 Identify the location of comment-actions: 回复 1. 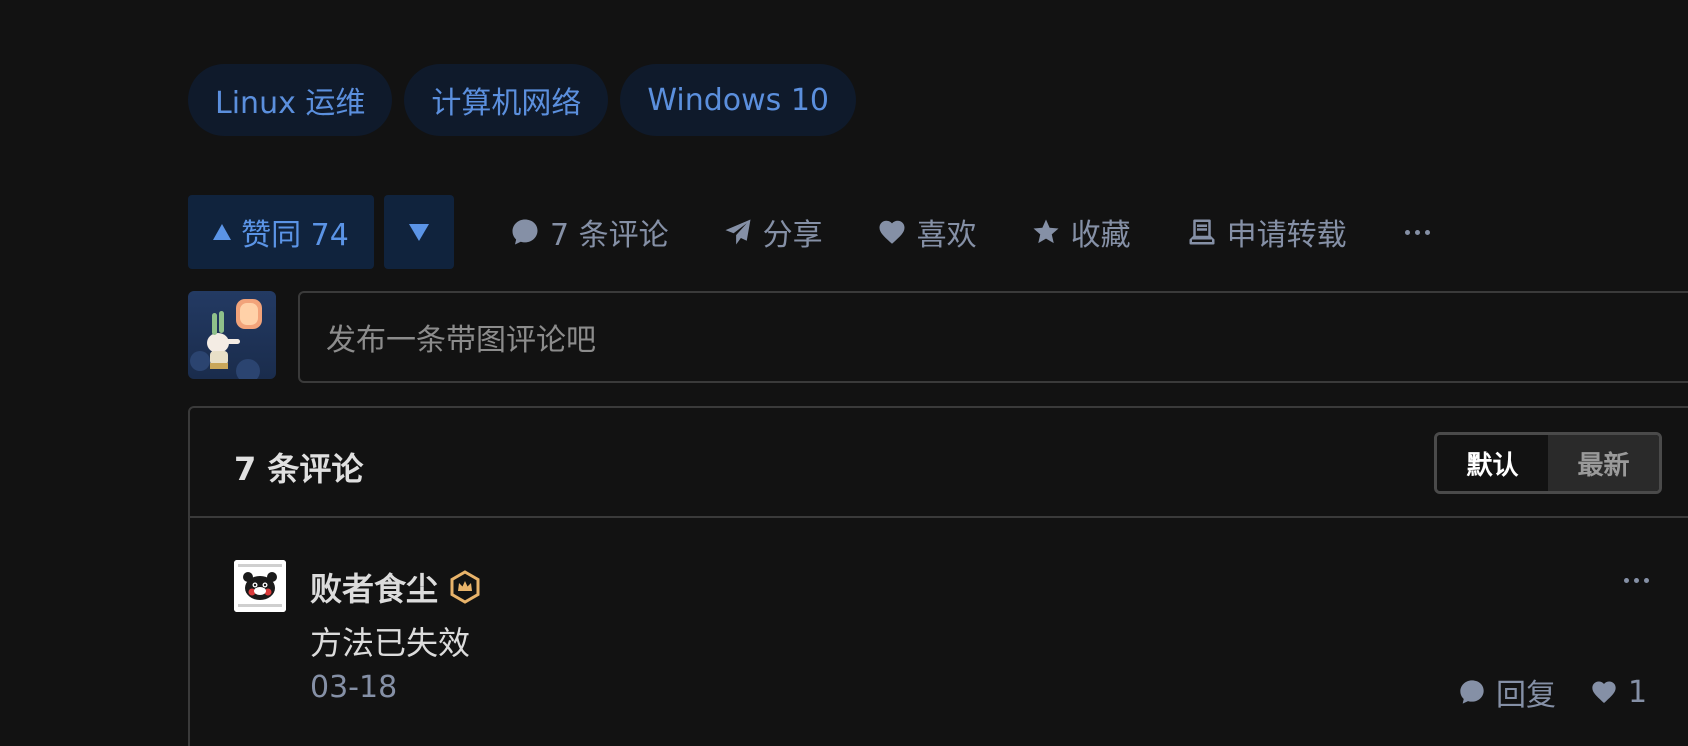
(1552, 692).